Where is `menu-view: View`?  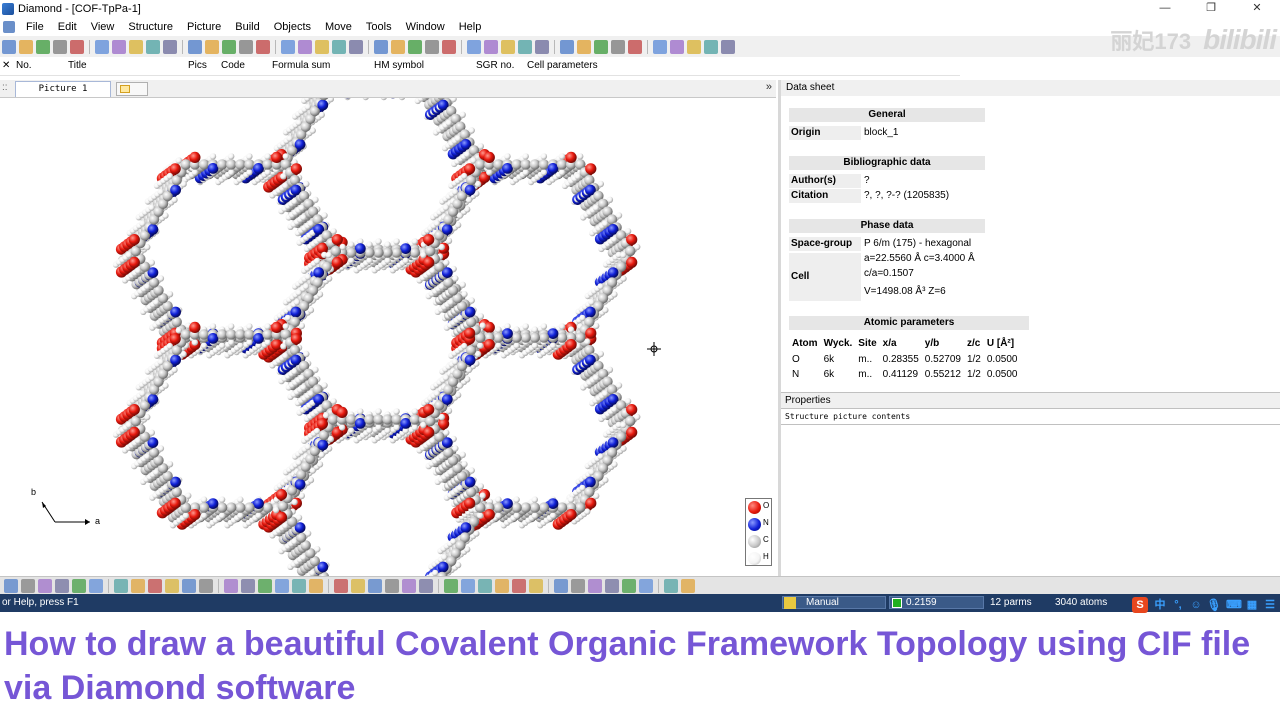 menu-view: View is located at coordinates (103, 27).